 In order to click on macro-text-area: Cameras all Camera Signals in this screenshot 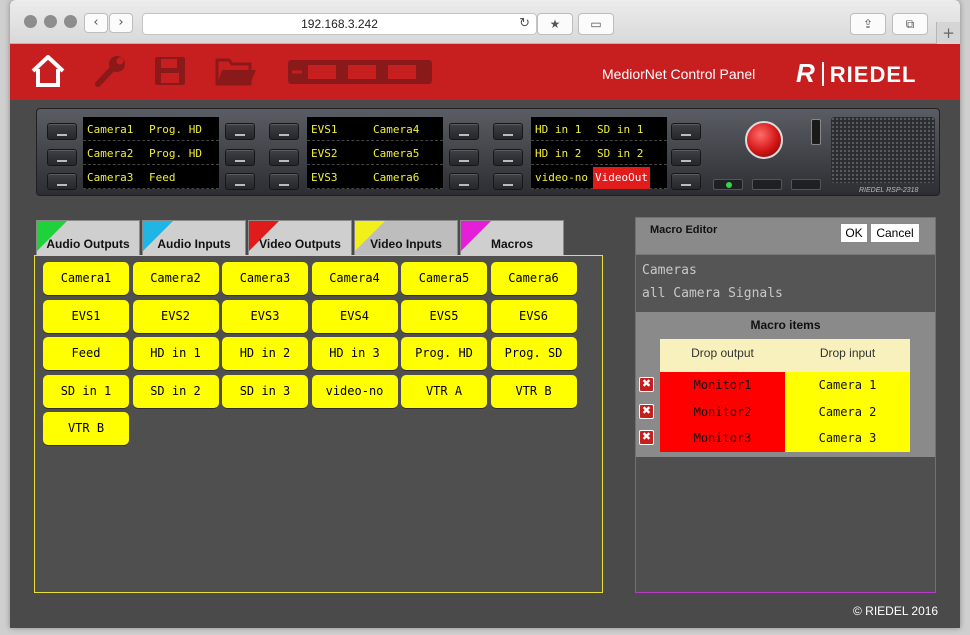, I will do `click(785, 283)`.